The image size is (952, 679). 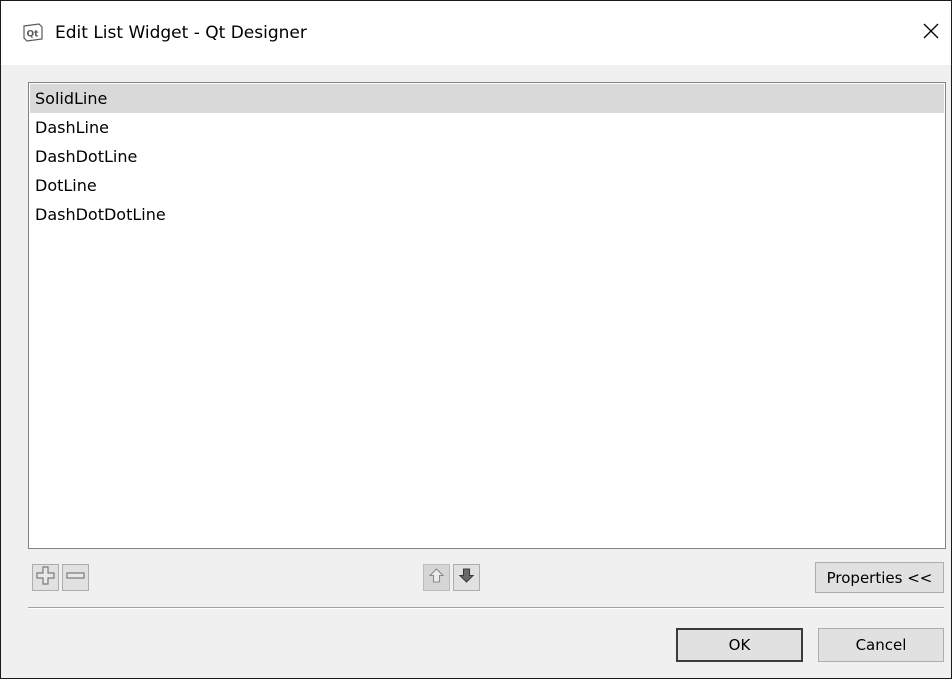 I want to click on cancel-button-label: Cancel, so click(x=881, y=645).